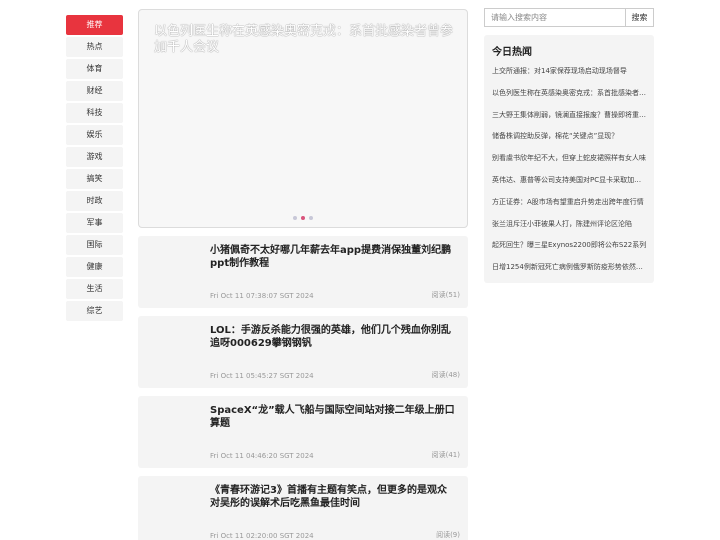 This screenshot has width=720, height=540. Describe the element at coordinates (94, 69) in the screenshot. I see `nav-item-sports: 体育` at that location.